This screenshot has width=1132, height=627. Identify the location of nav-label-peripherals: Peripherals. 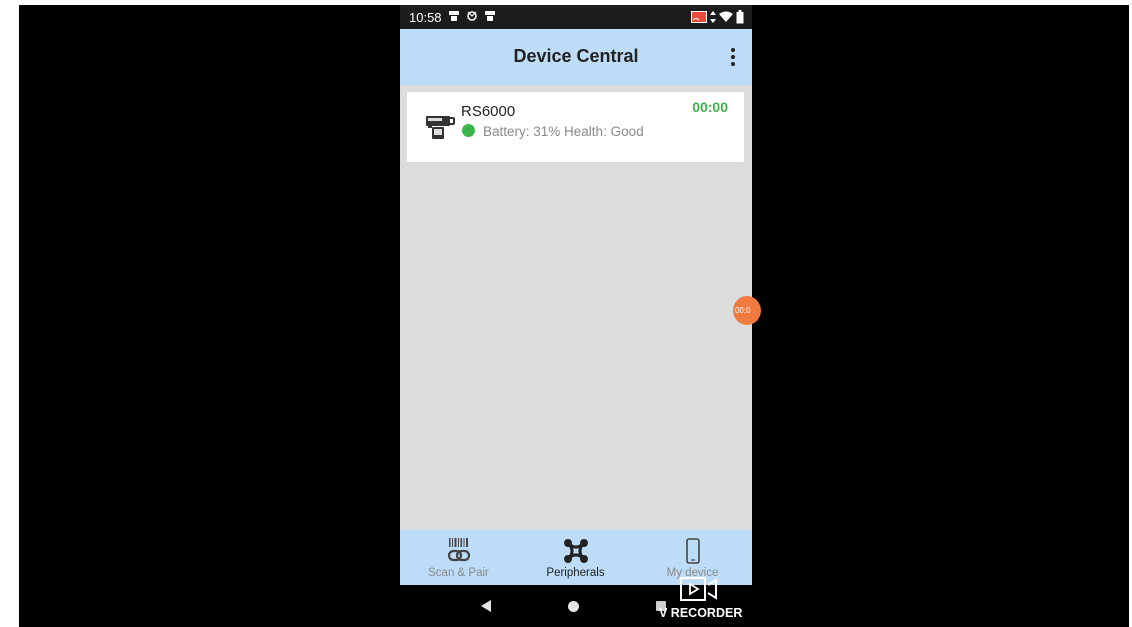
(575, 573).